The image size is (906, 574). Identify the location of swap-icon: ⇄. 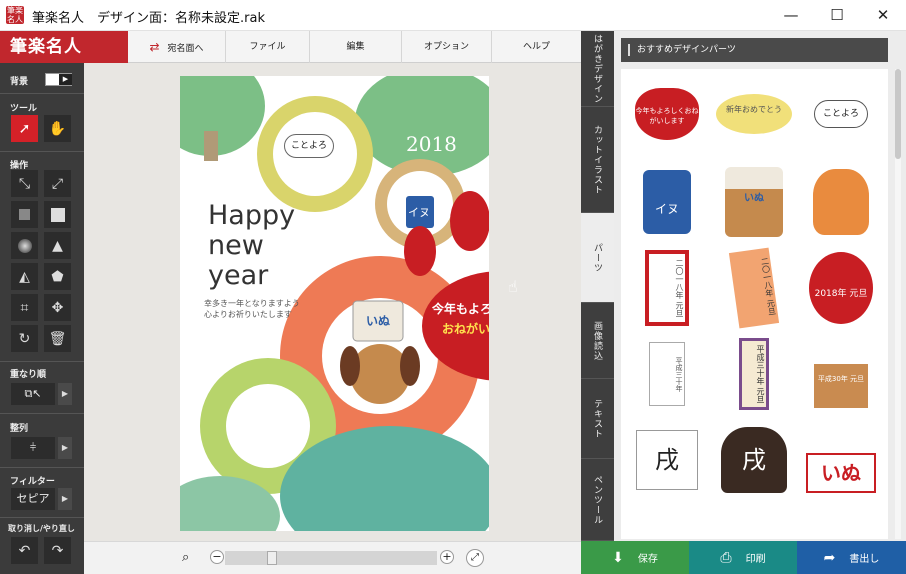
(154, 47).